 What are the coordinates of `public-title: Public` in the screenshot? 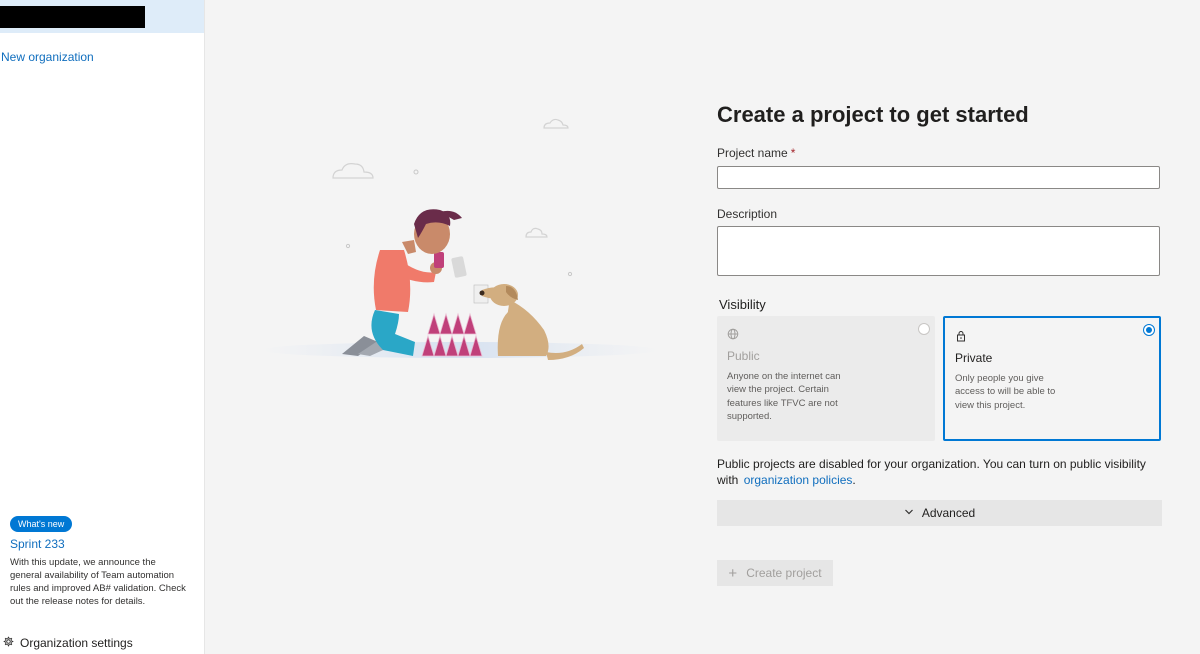 It's located at (743, 356).